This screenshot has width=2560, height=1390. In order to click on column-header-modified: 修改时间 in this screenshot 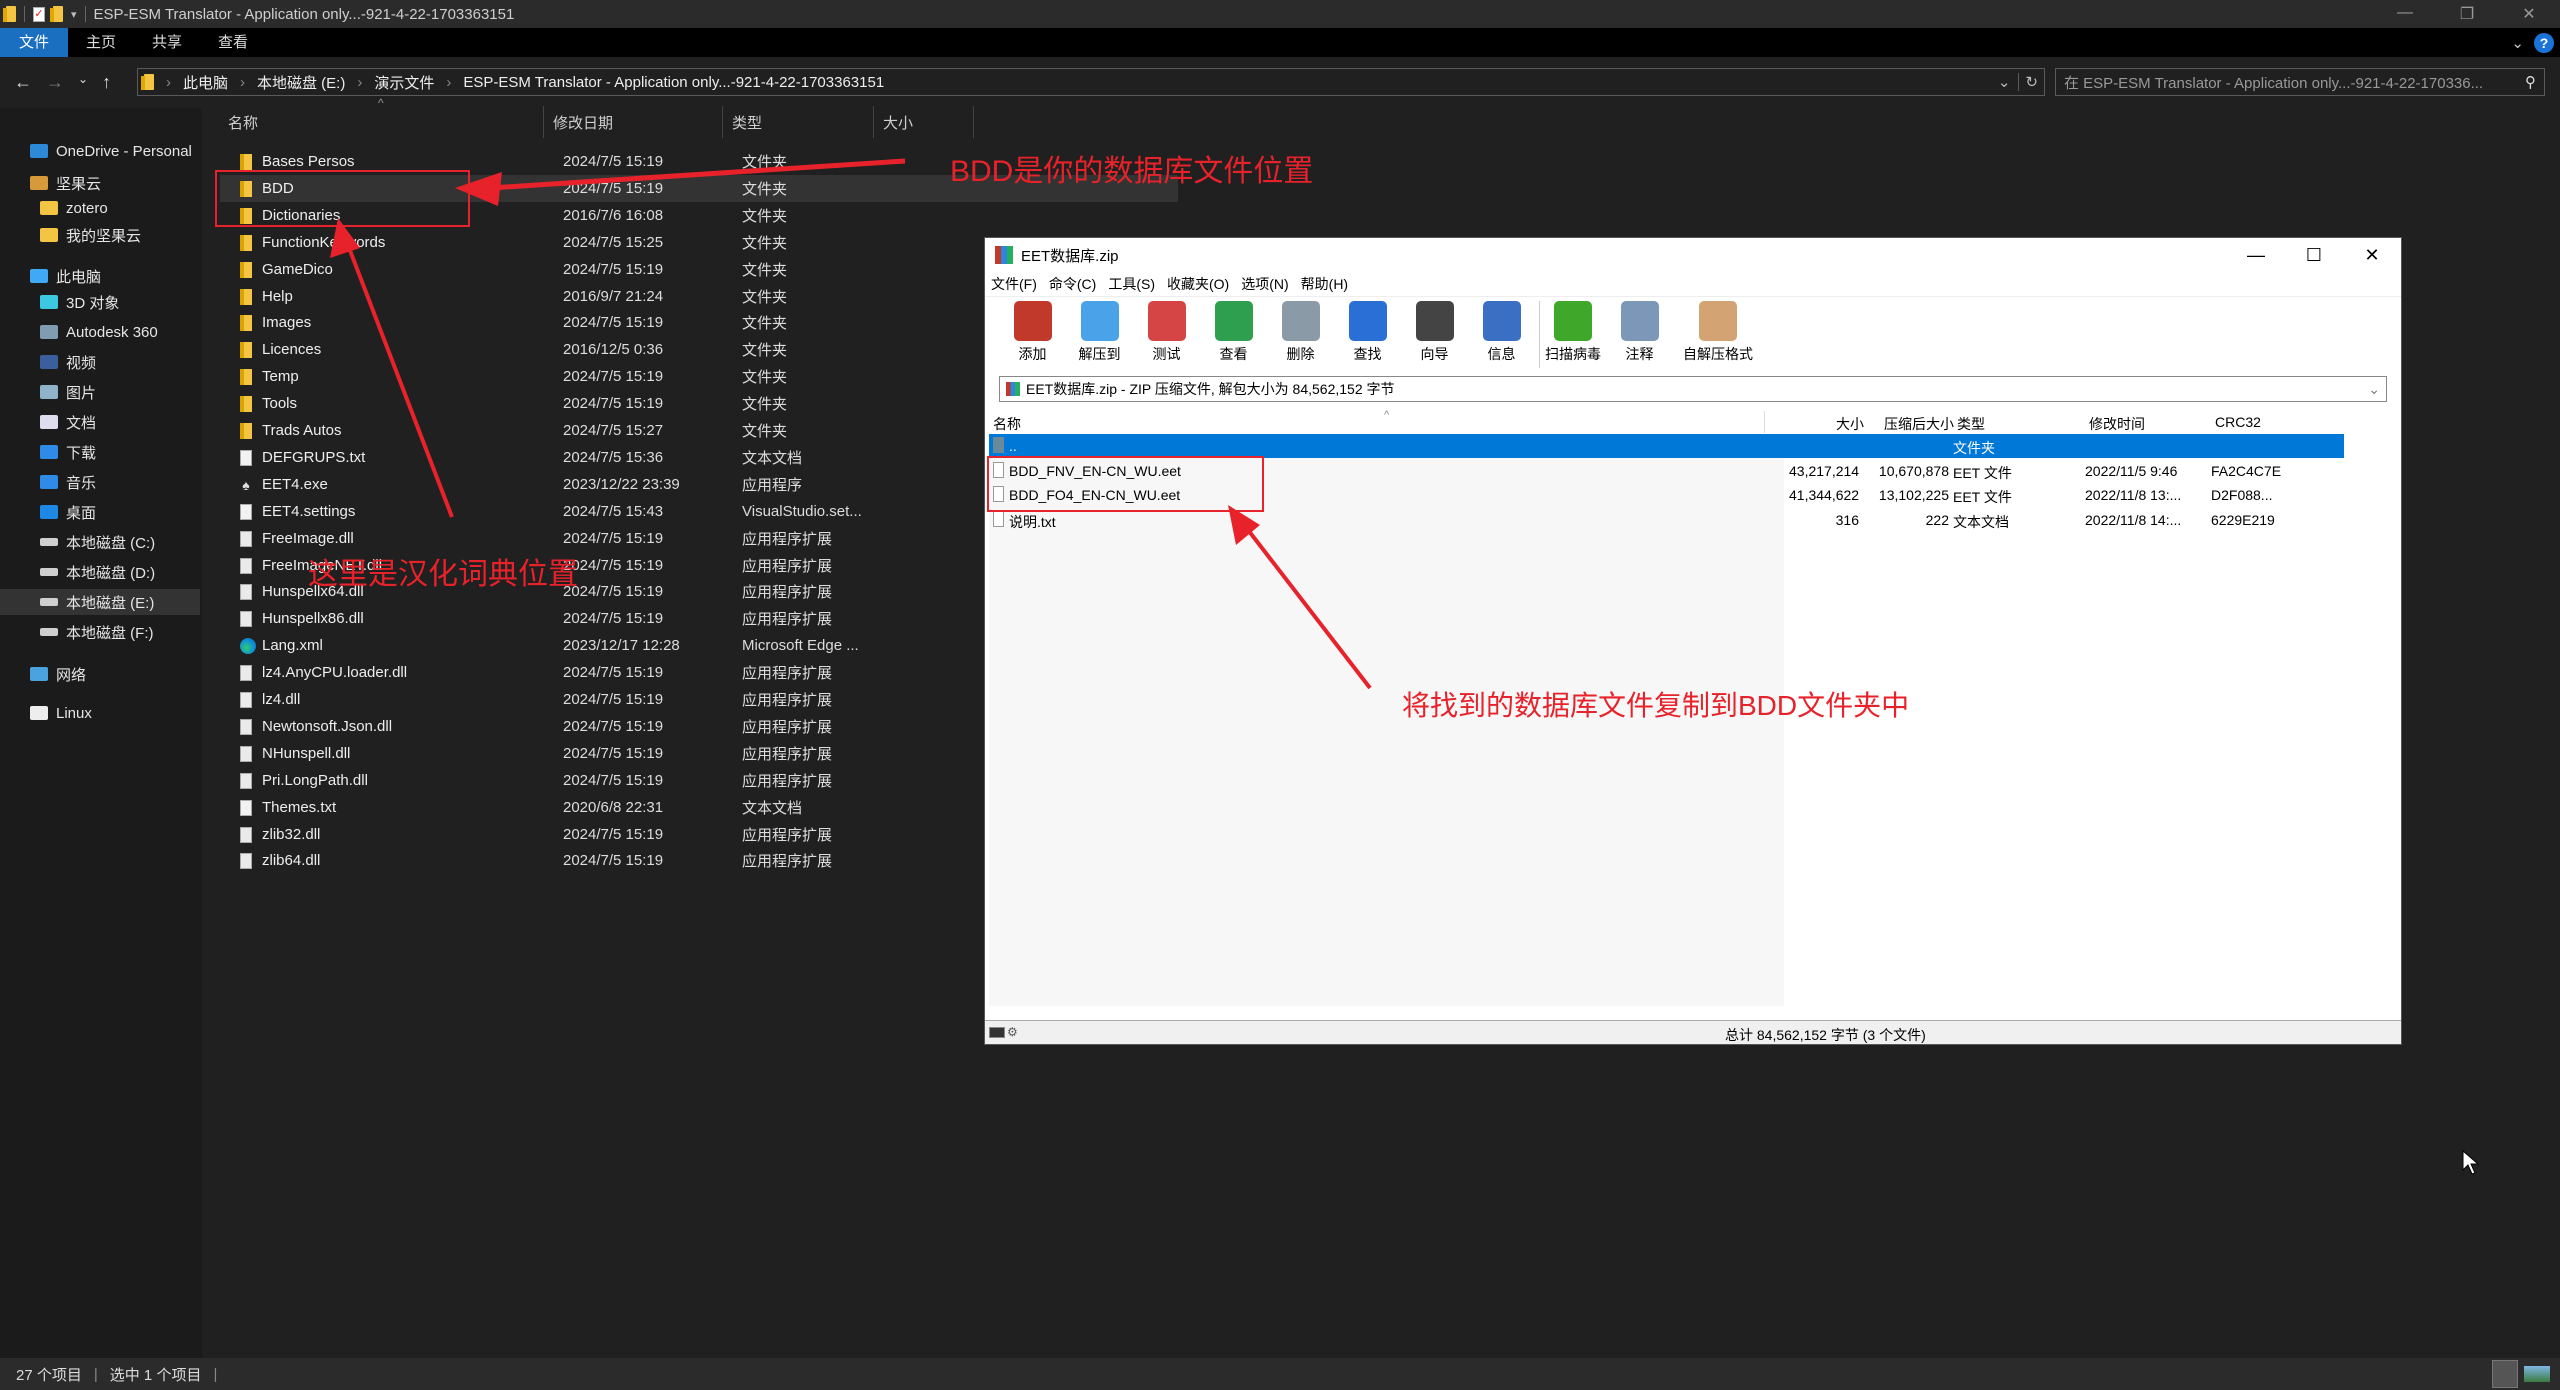, I will do `click(2117, 424)`.